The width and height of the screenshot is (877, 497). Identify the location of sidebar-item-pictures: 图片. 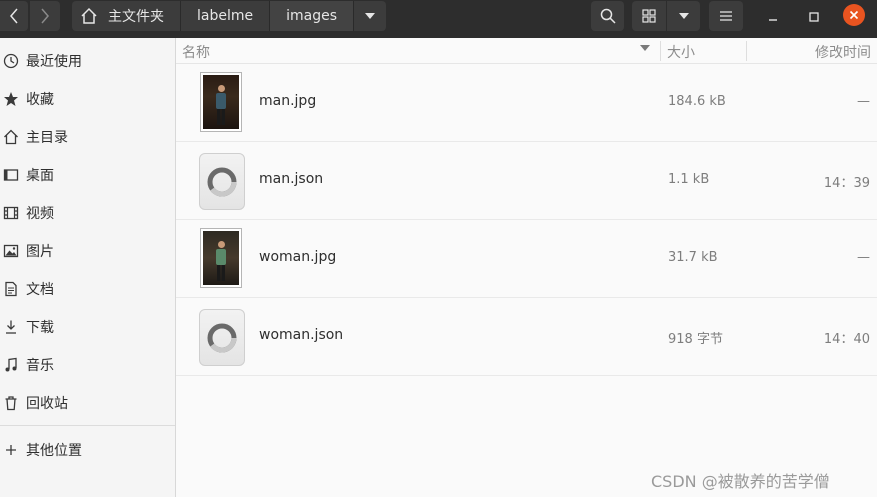
(87, 251).